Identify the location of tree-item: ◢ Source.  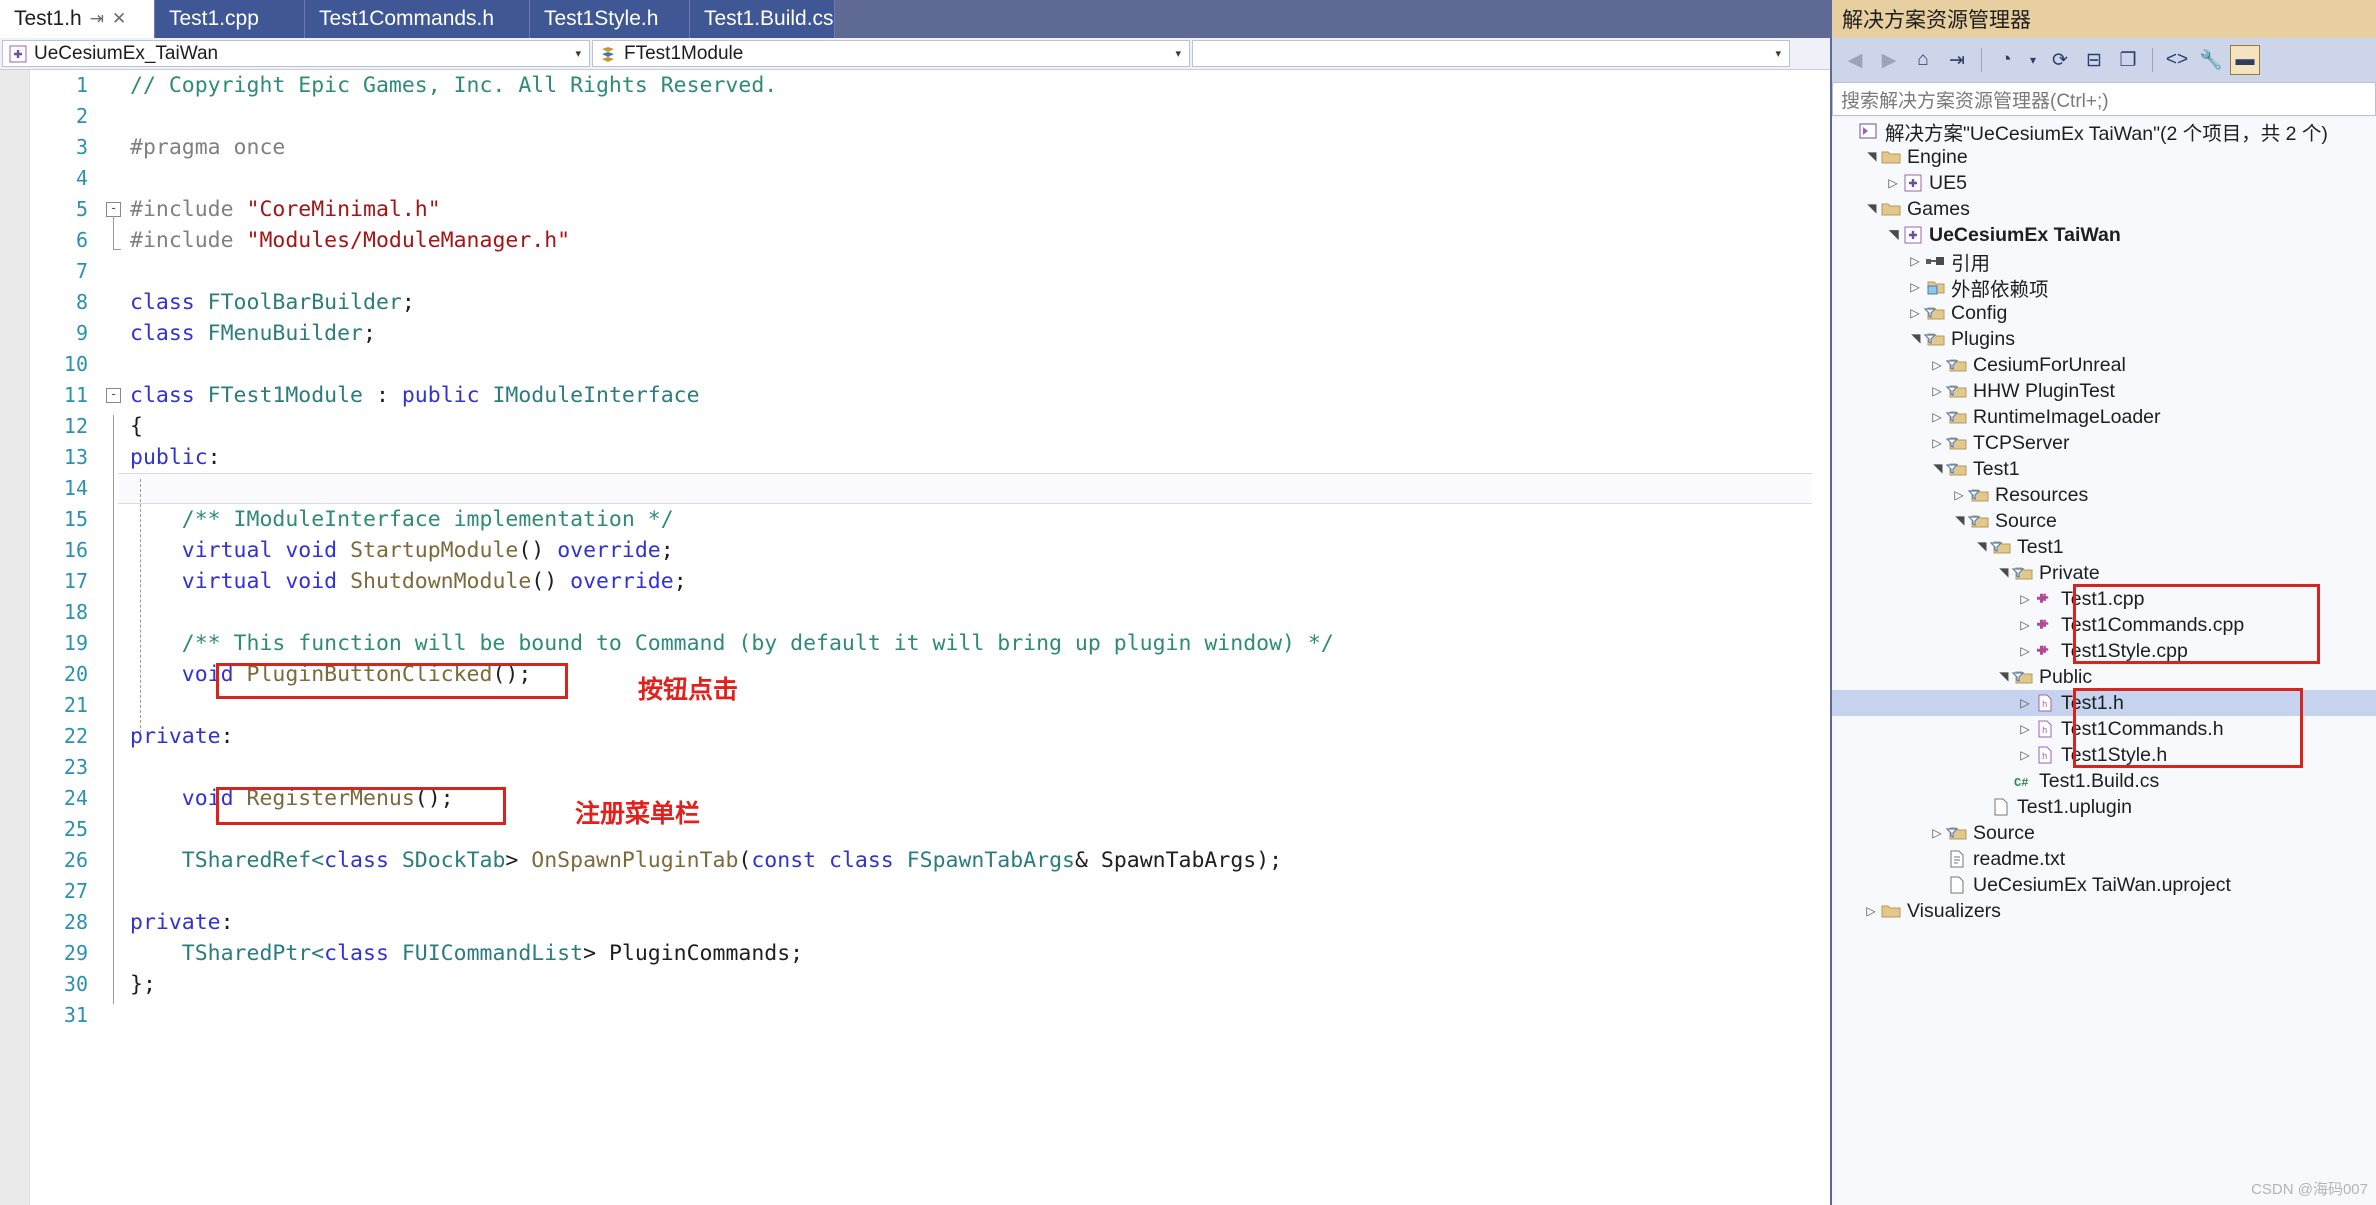
(2104, 521).